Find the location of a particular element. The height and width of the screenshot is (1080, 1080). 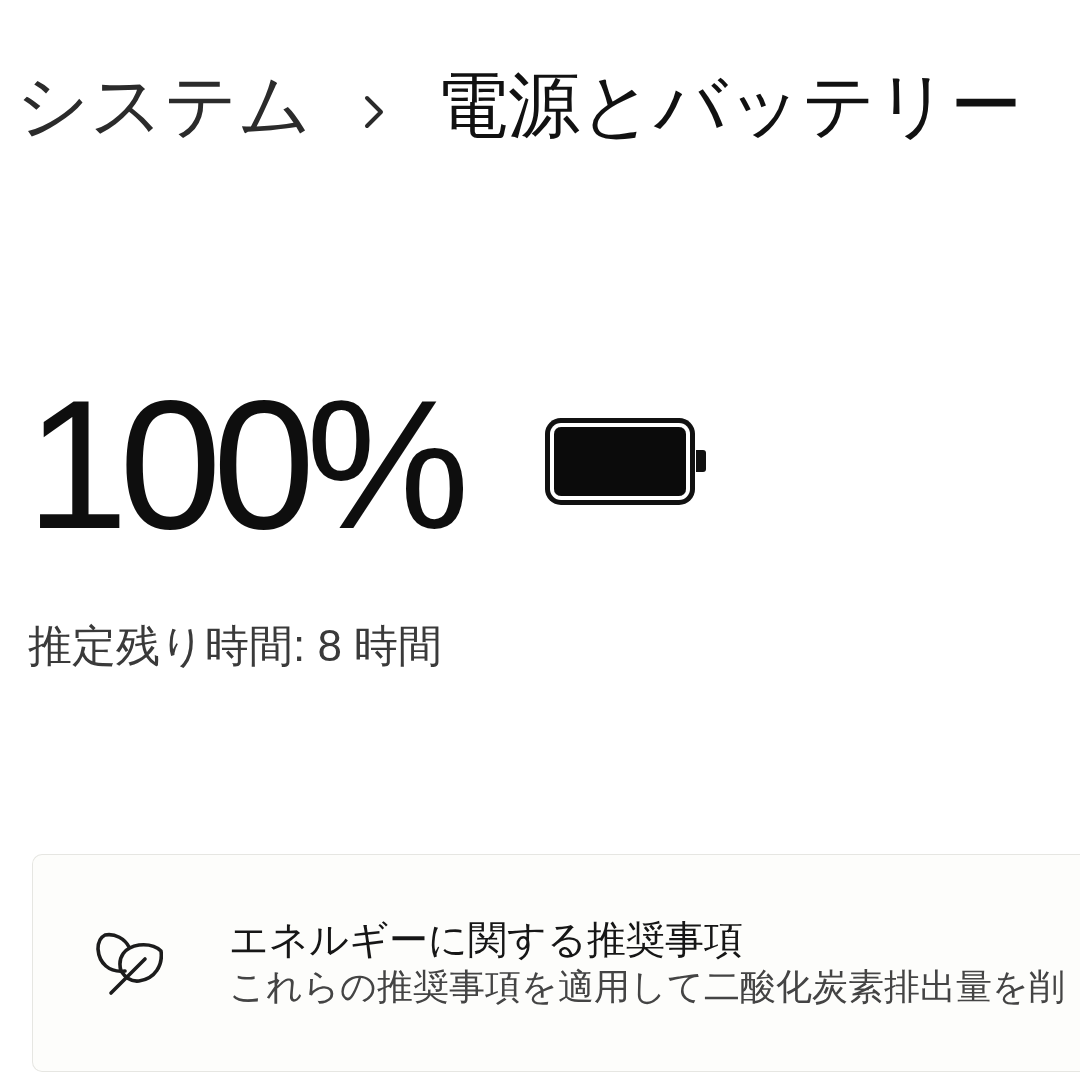

battery-terminal is located at coordinates (700, 461).